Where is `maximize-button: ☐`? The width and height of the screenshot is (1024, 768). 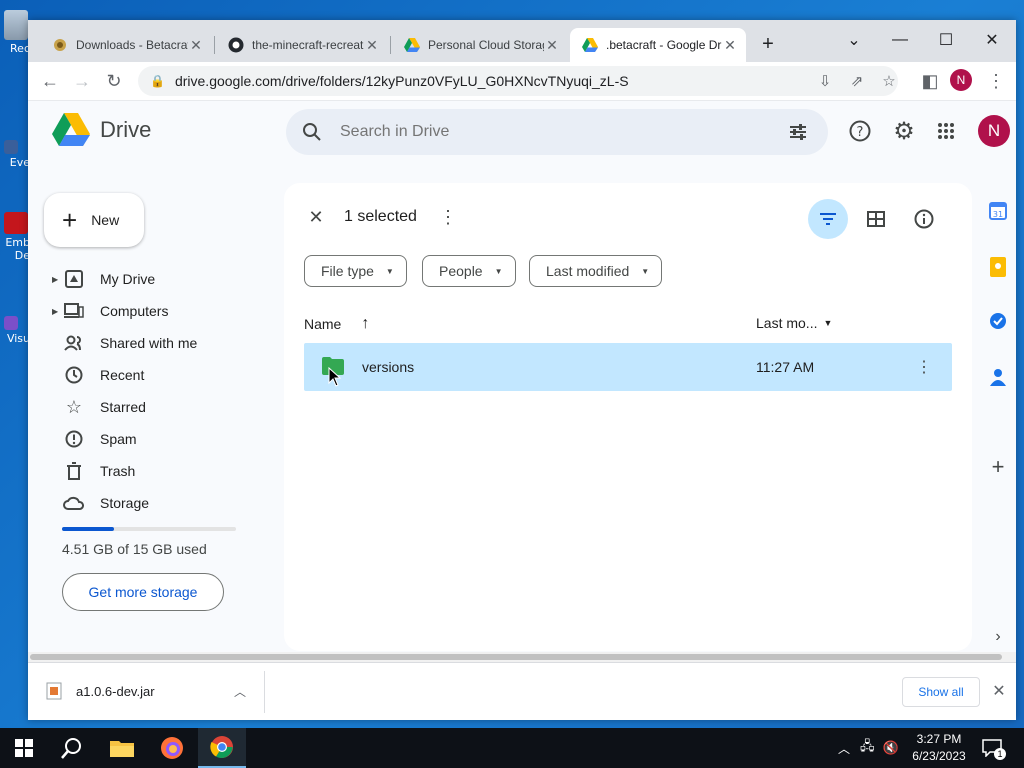
maximize-button: ☐ is located at coordinates (946, 40).